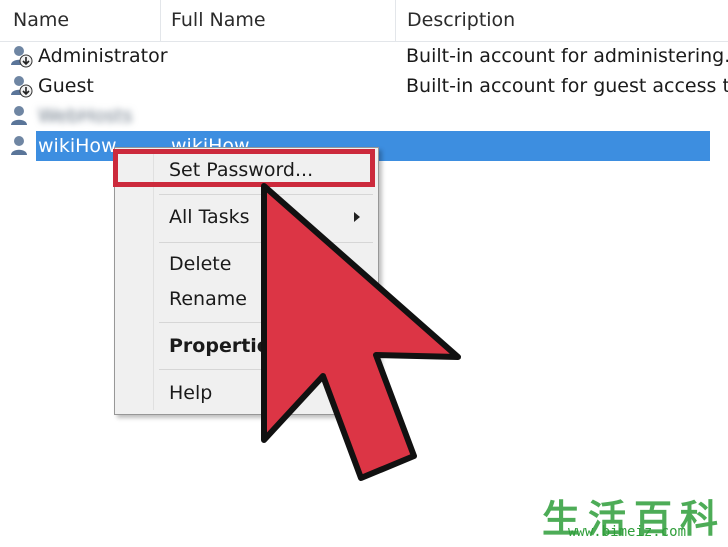 The image size is (728, 547). I want to click on arrow-cursor-icon, so click(361, 332).